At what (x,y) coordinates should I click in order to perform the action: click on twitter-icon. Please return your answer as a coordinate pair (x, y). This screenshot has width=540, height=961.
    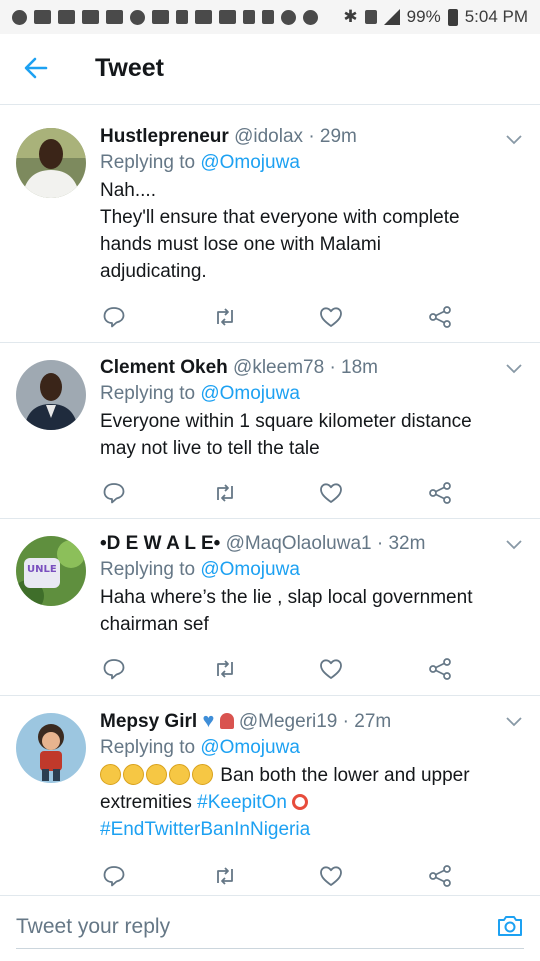
    Looking at the image, I should click on (227, 17).